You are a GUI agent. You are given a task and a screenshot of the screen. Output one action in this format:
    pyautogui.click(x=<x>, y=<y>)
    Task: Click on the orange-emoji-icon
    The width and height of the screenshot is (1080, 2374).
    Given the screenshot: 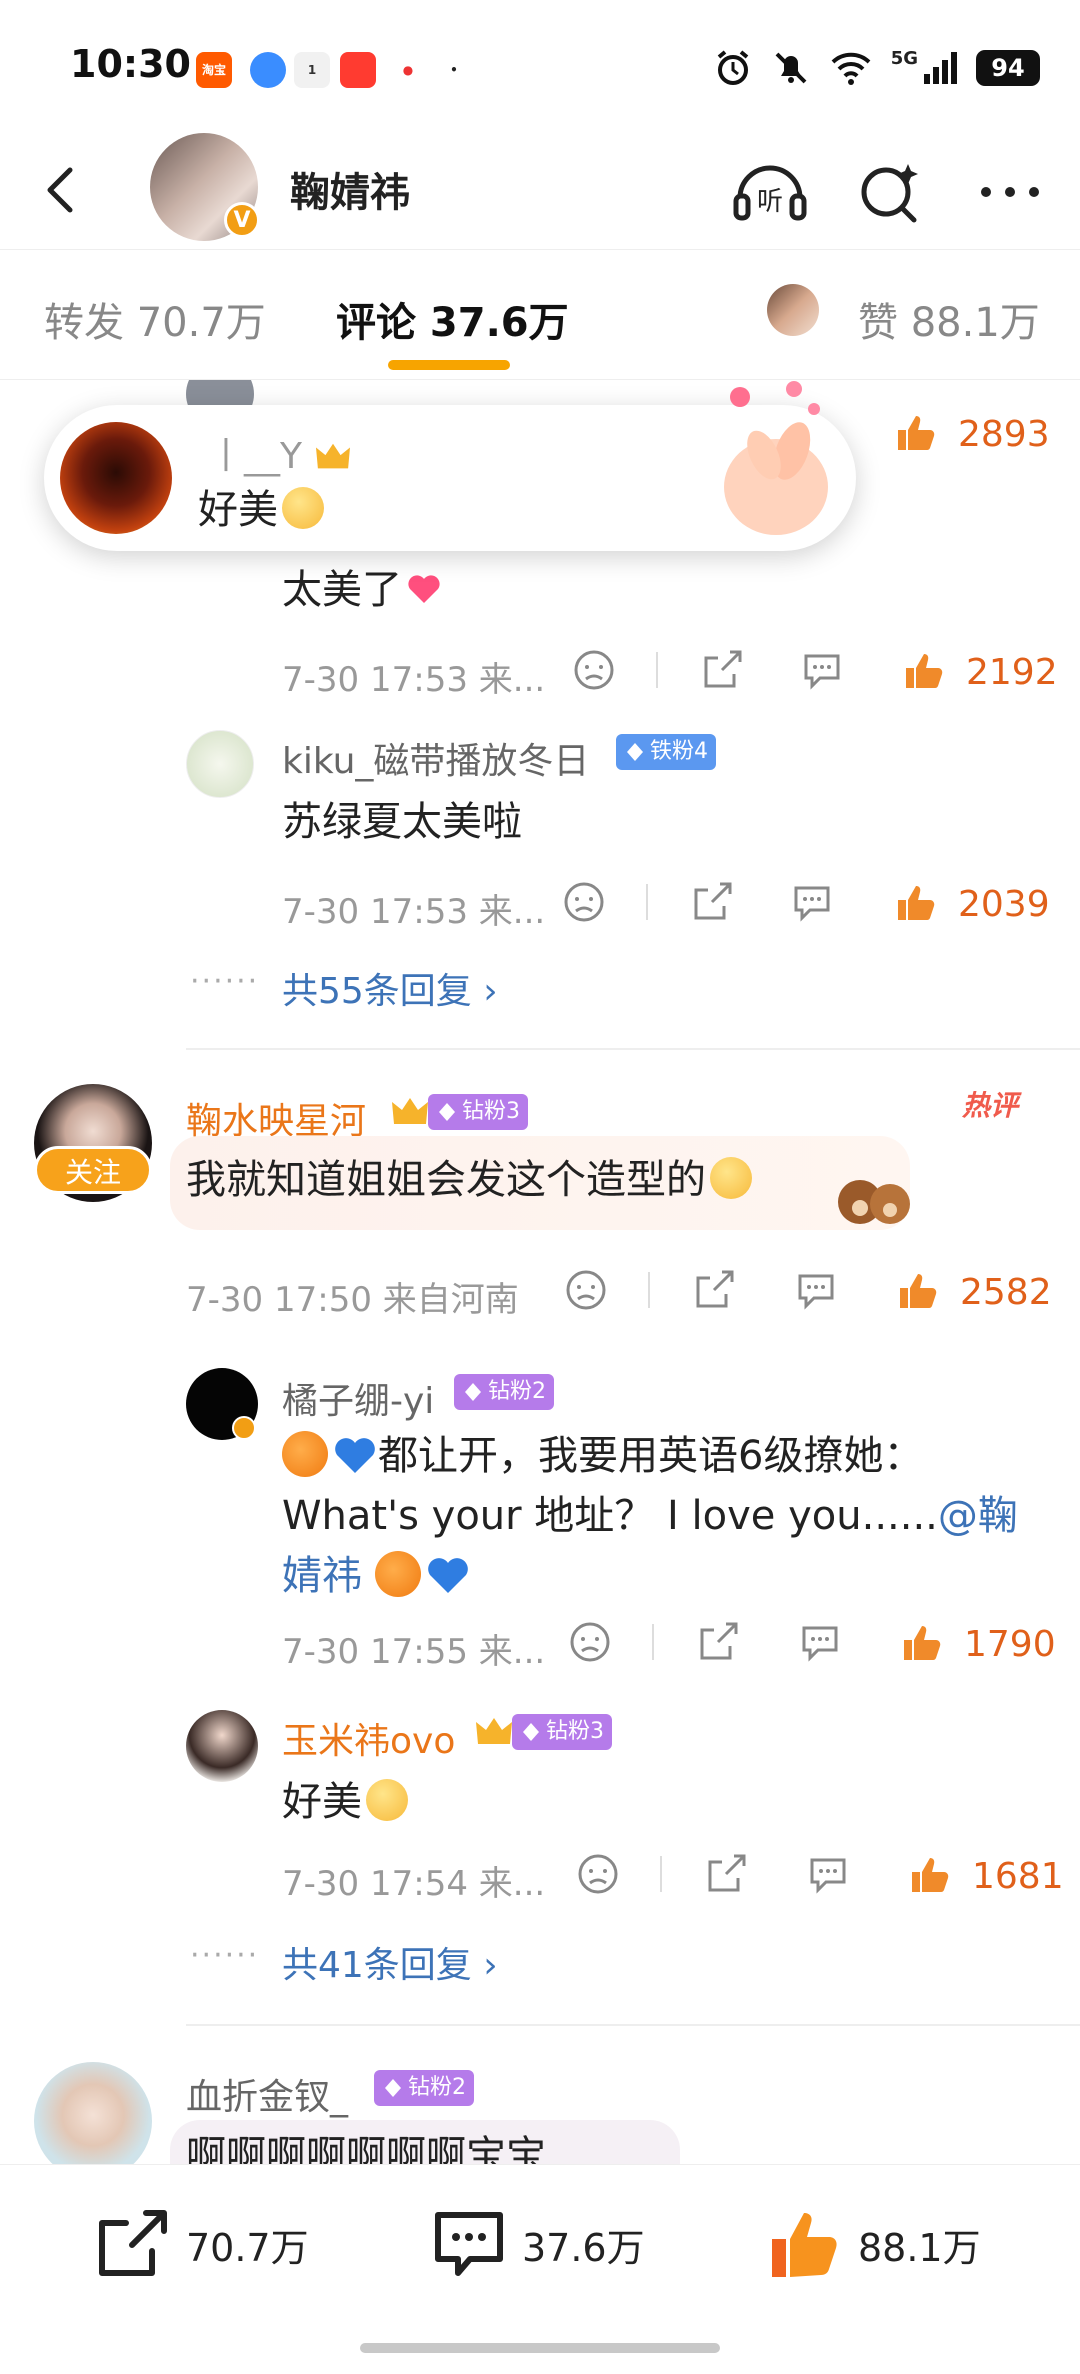 What is the action you would take?
    pyautogui.click(x=305, y=1454)
    